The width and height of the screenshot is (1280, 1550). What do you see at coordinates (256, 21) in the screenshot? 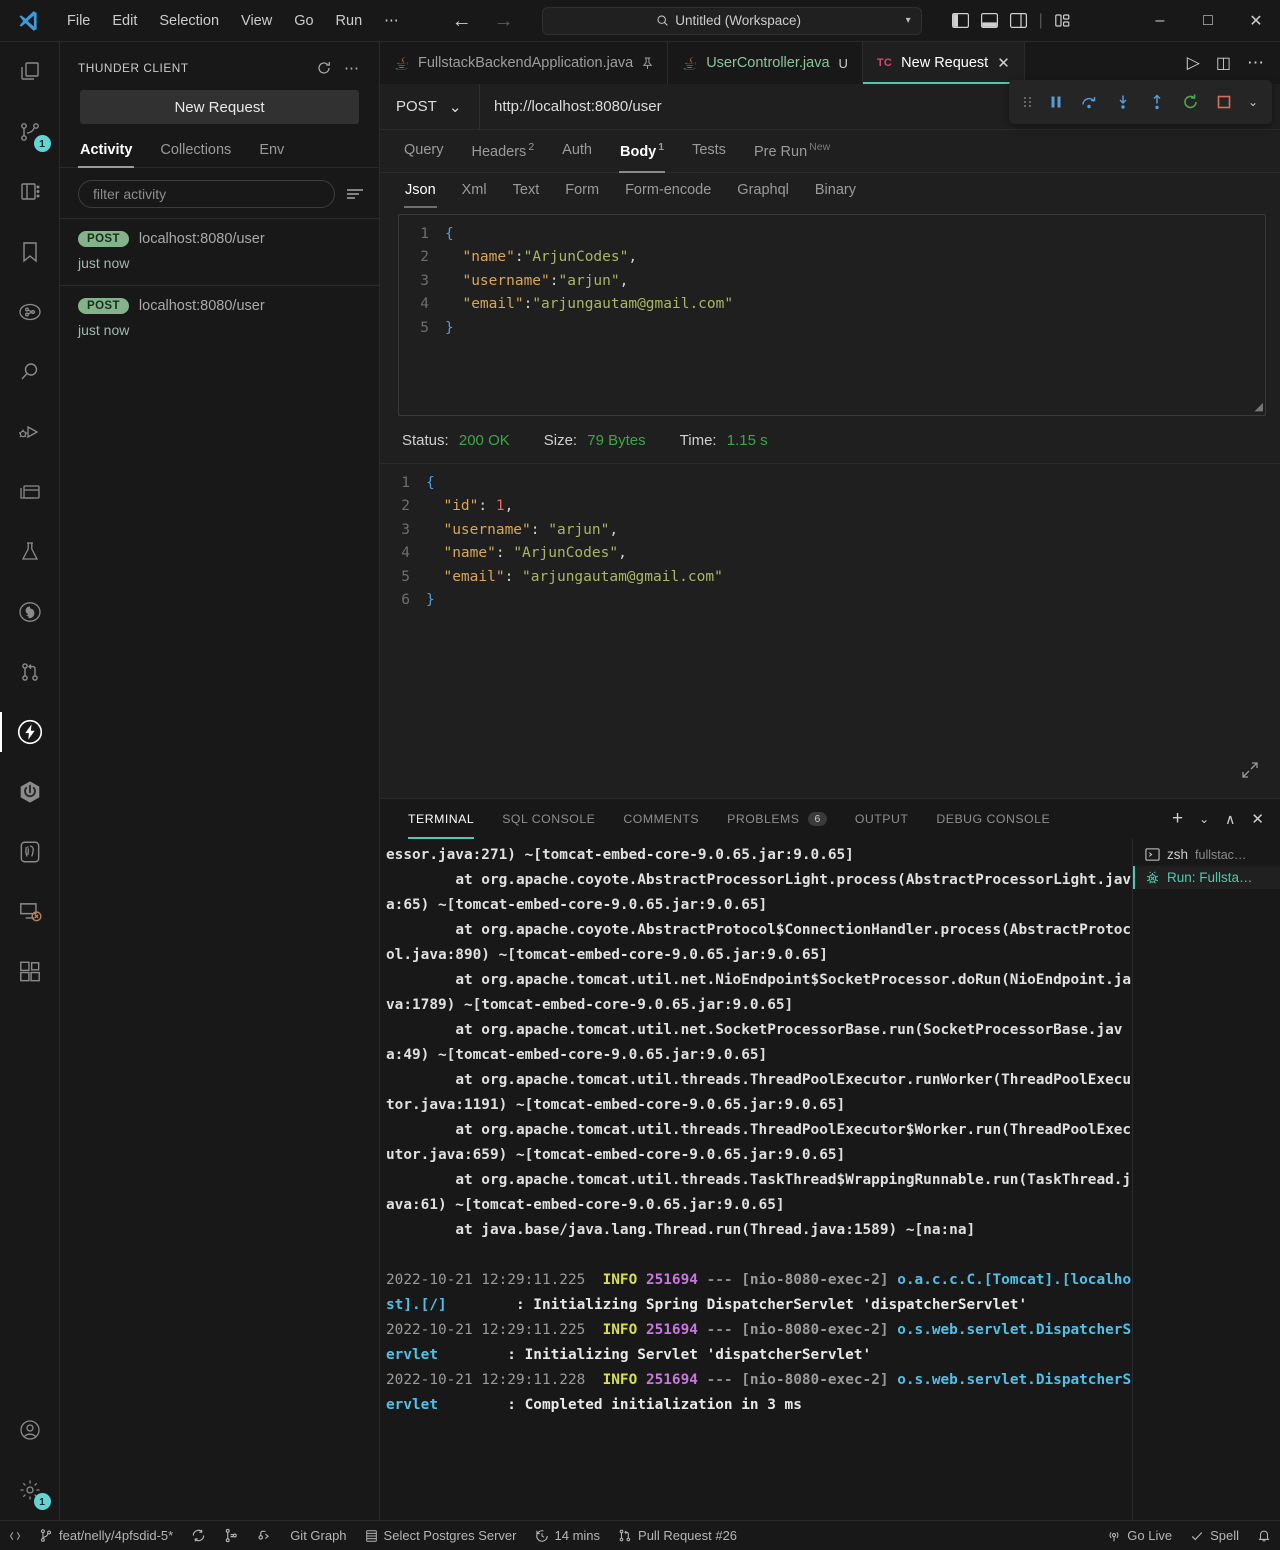
I see `menu-view: View` at bounding box center [256, 21].